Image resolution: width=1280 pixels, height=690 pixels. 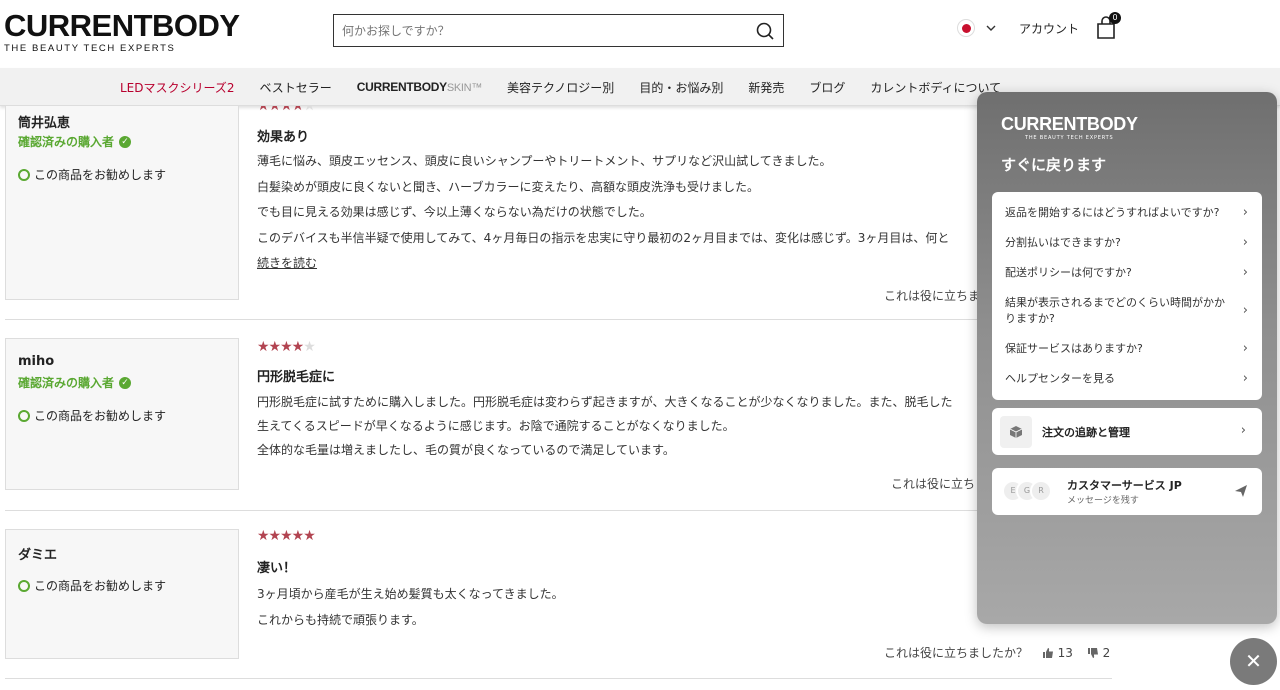 What do you see at coordinates (1112, 212) in the screenshot?
I see `faq-label: 返品を開始するにはどうすればよいですか?` at bounding box center [1112, 212].